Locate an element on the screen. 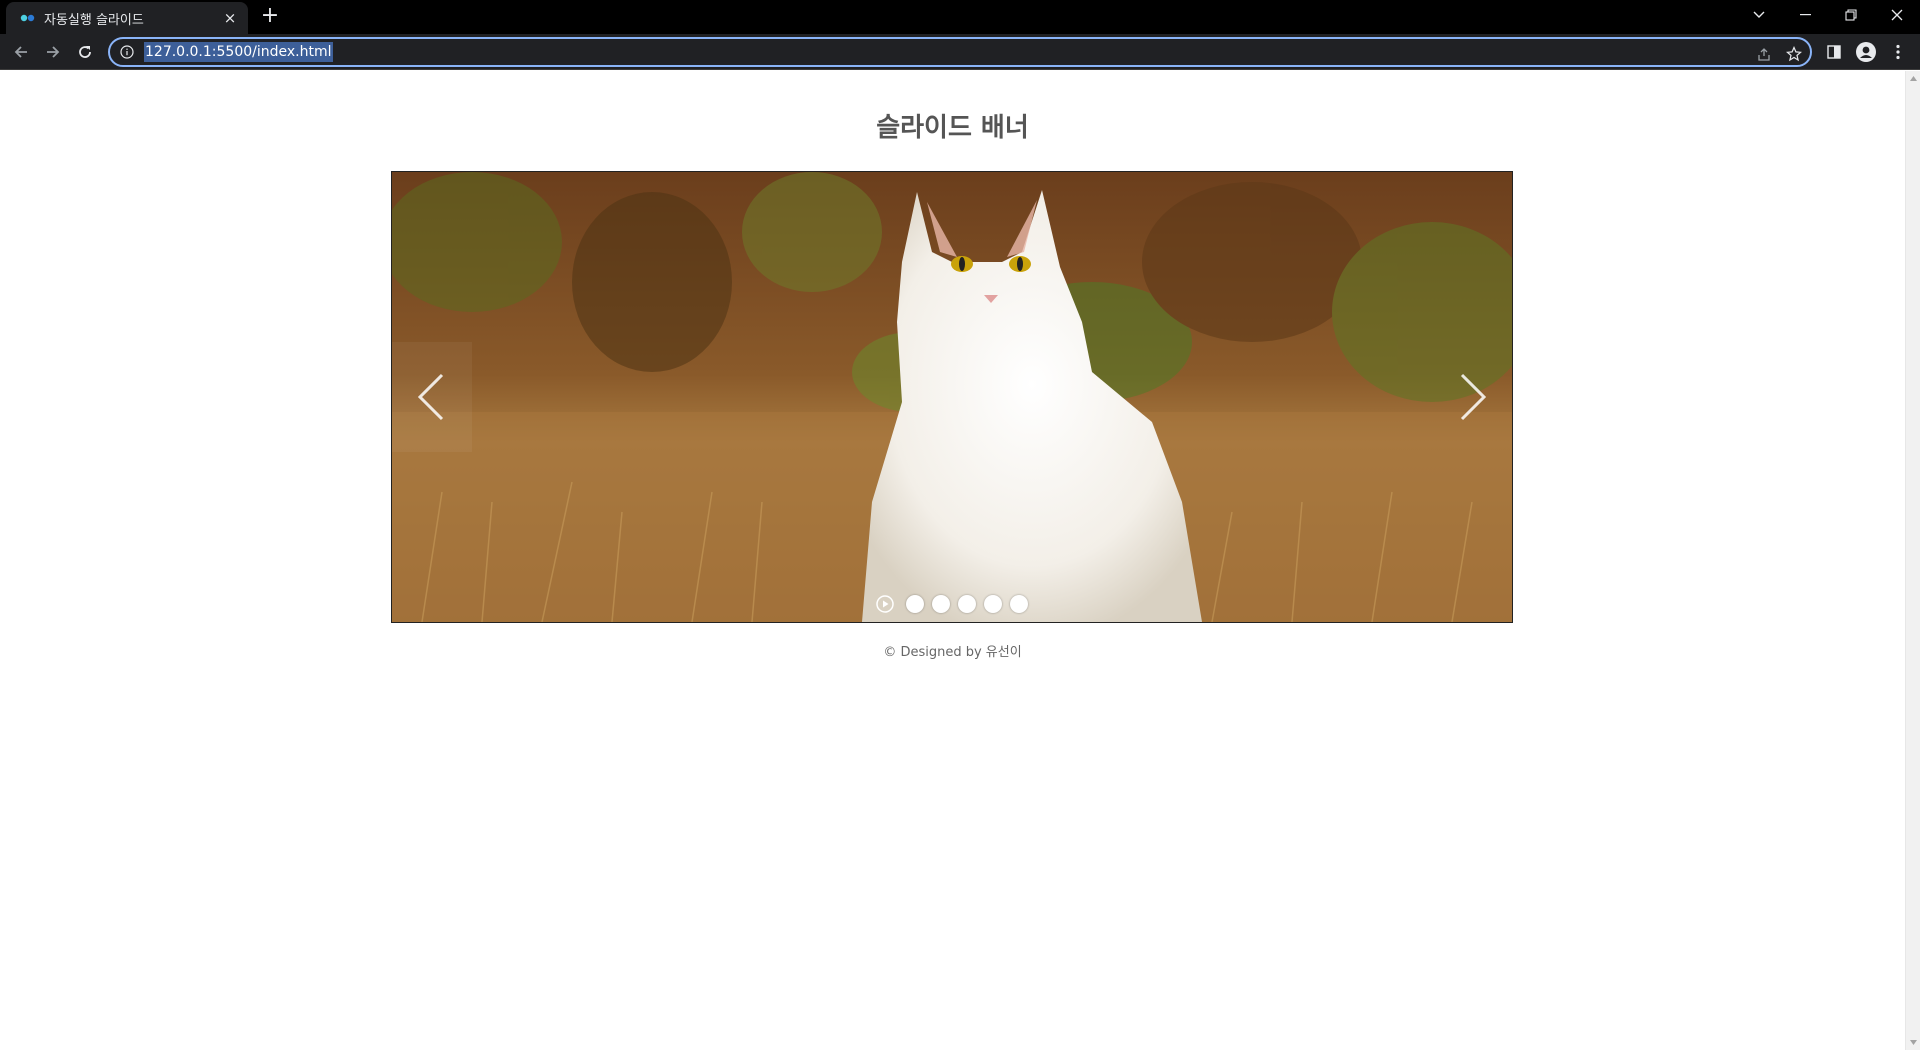 This screenshot has width=1920, height=1050. close-window-icon is located at coordinates (1897, 15).